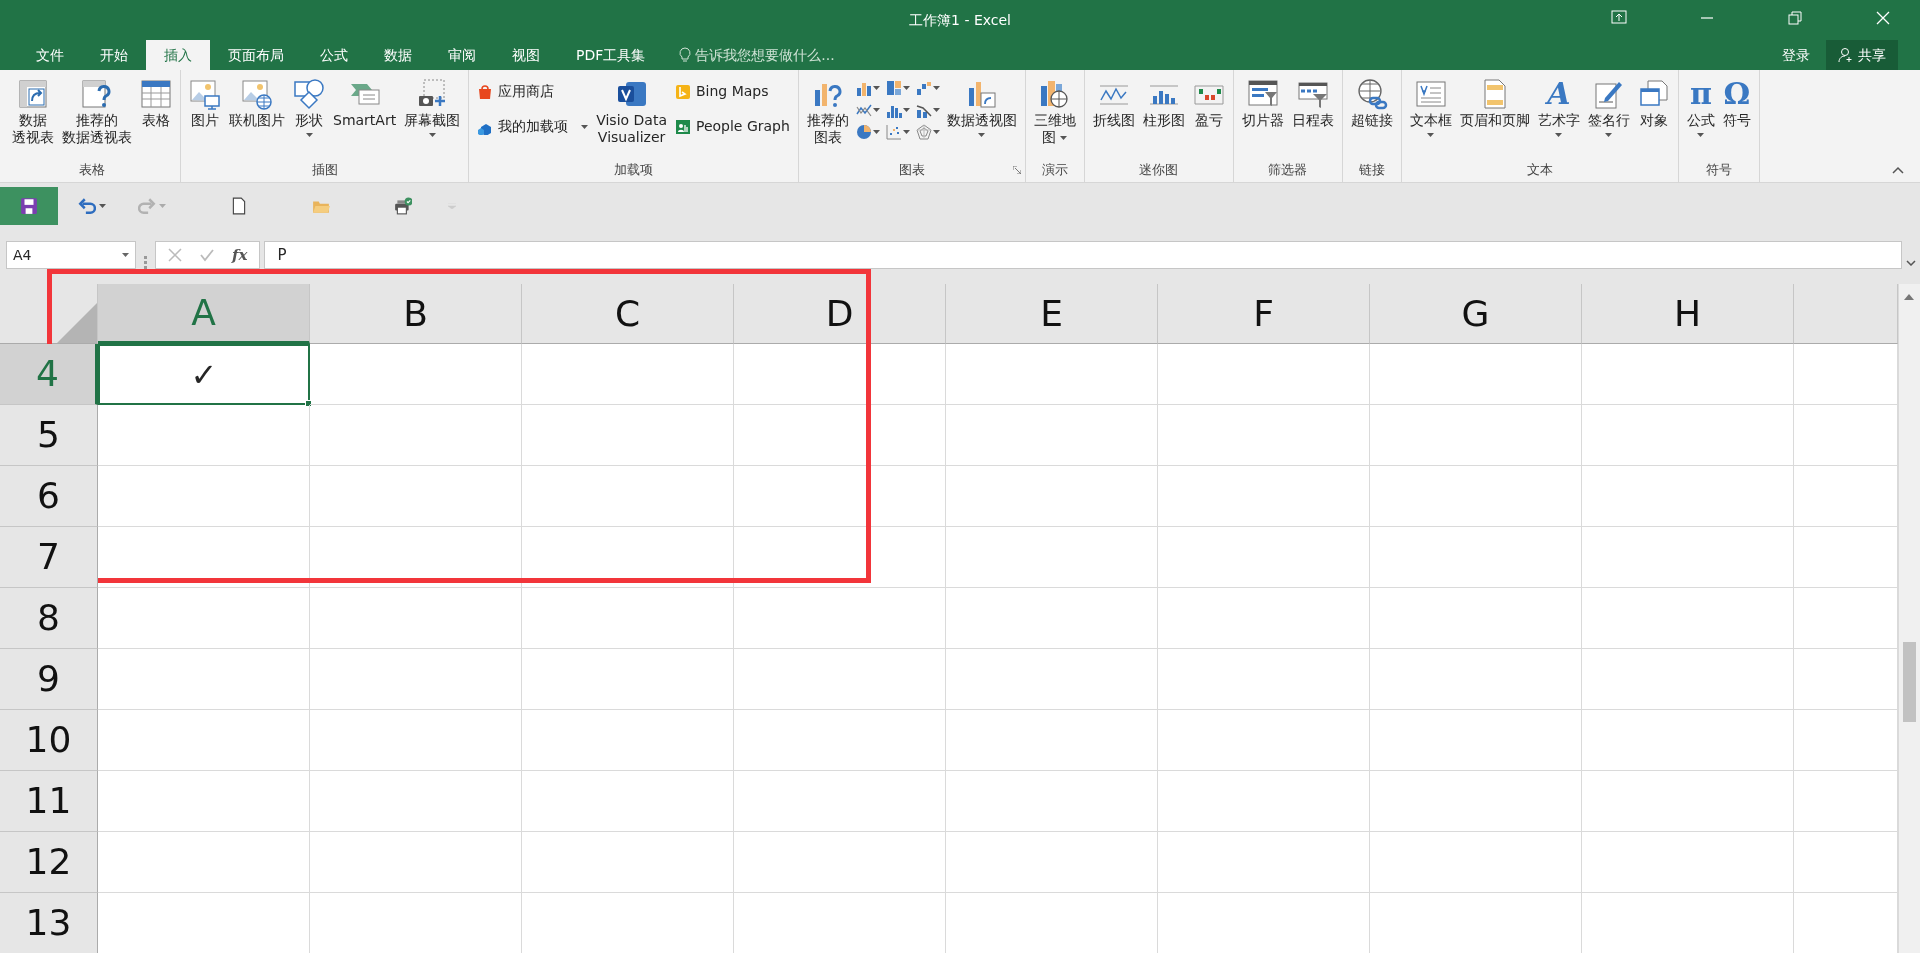 Image resolution: width=1920 pixels, height=953 pixels. I want to click on vertical-scrollbar, so click(1909, 618).